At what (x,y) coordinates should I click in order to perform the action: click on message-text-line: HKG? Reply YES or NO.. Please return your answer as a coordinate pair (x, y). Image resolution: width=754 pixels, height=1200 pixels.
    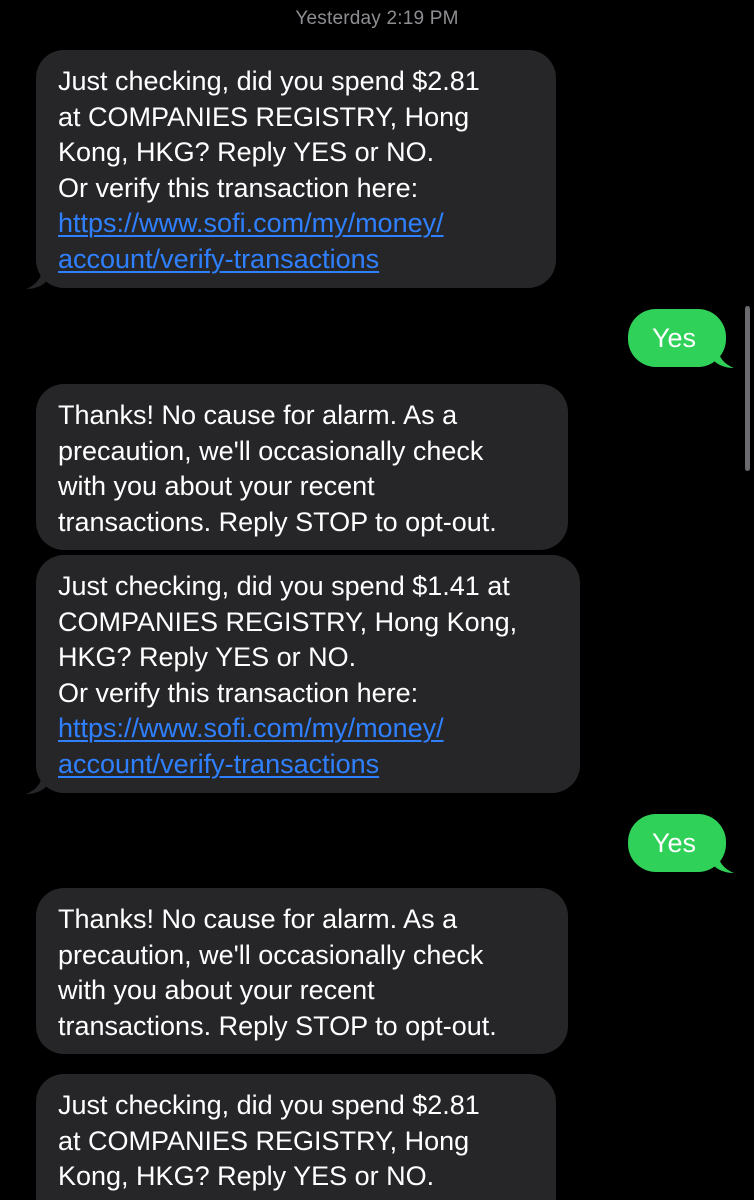
    Looking at the image, I should click on (207, 657).